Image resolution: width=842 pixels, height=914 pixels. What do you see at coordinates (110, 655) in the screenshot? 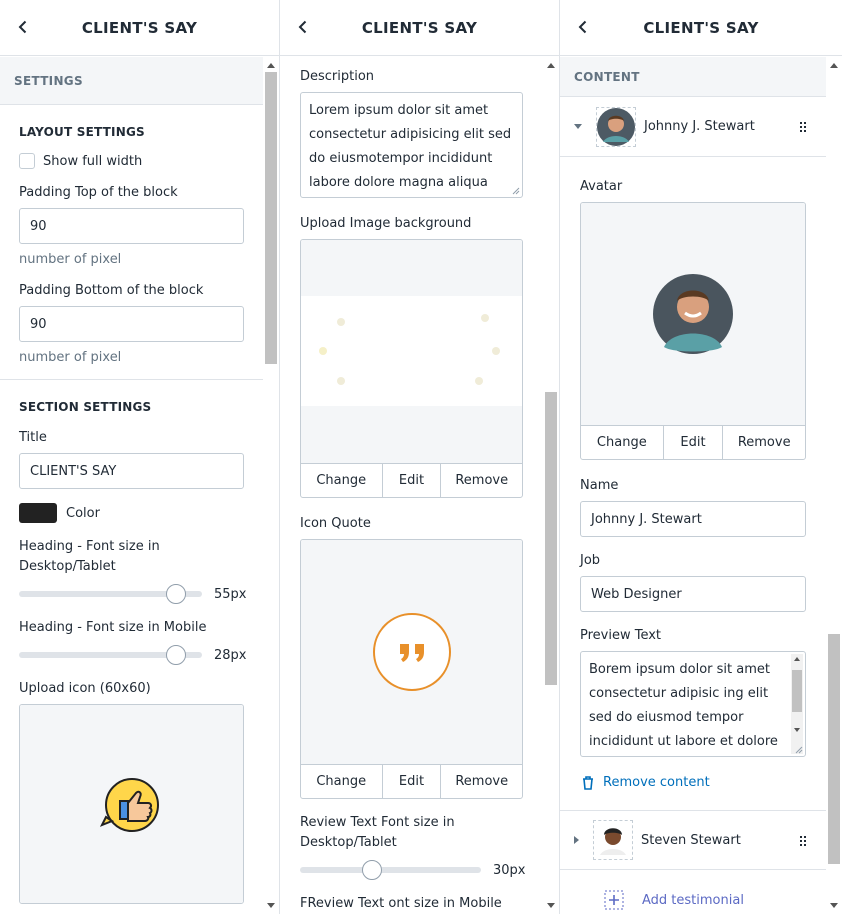
I see `heading-mobile-slider` at bounding box center [110, 655].